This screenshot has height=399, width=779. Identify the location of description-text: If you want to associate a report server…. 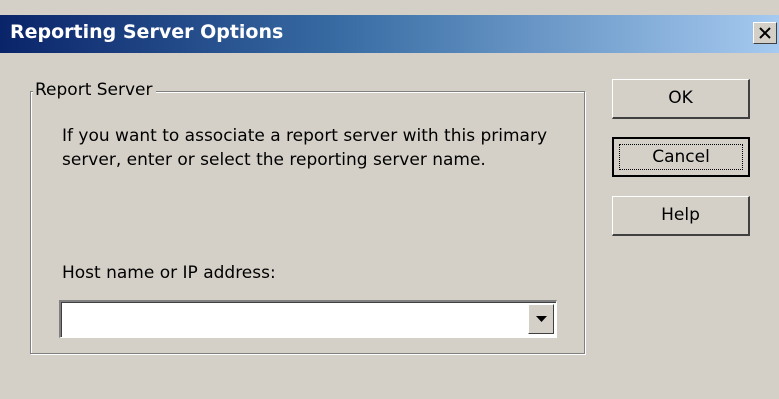
(305, 148).